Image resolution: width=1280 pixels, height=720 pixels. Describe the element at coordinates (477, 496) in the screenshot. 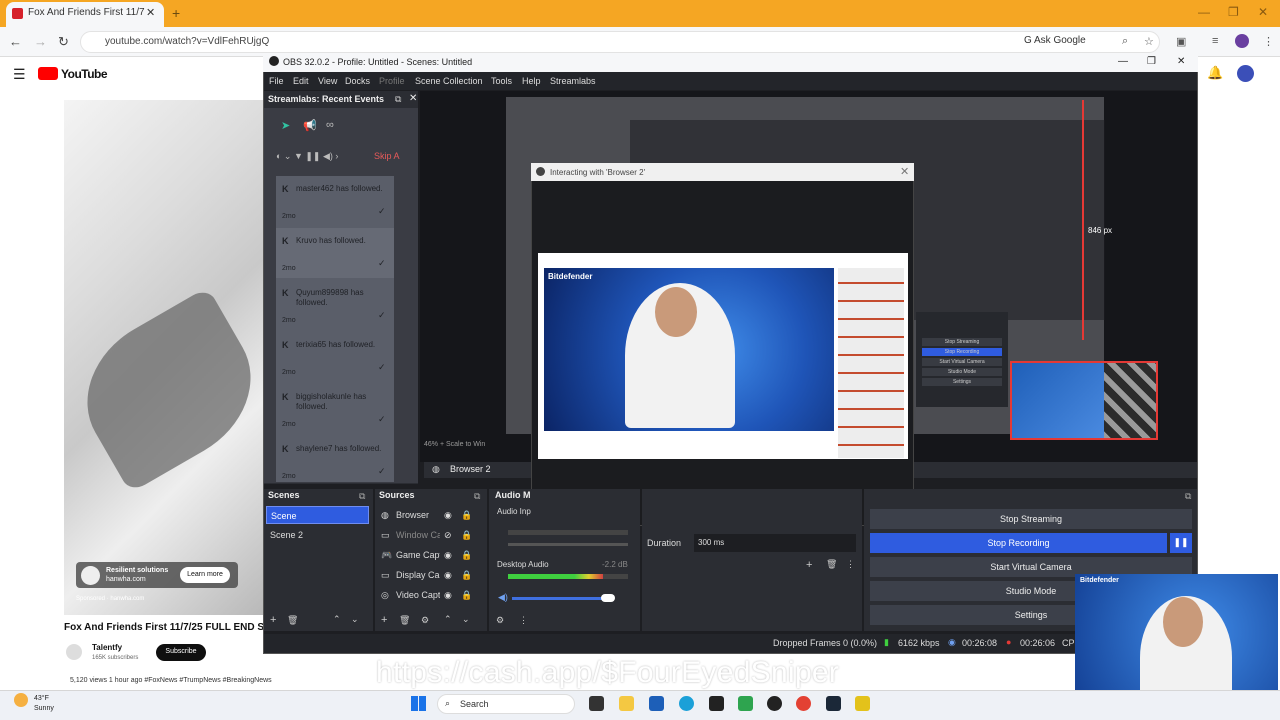

I see `sources-float-icon: ⧉` at that location.